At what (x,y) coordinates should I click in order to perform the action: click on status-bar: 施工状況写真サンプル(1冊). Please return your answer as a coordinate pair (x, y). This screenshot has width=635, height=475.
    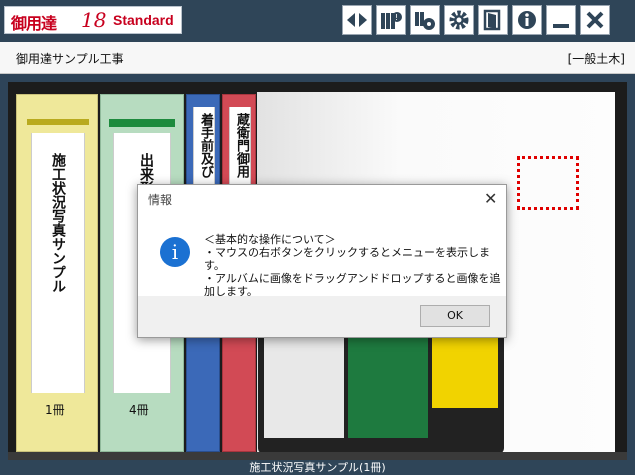
    Looking at the image, I should click on (317, 467).